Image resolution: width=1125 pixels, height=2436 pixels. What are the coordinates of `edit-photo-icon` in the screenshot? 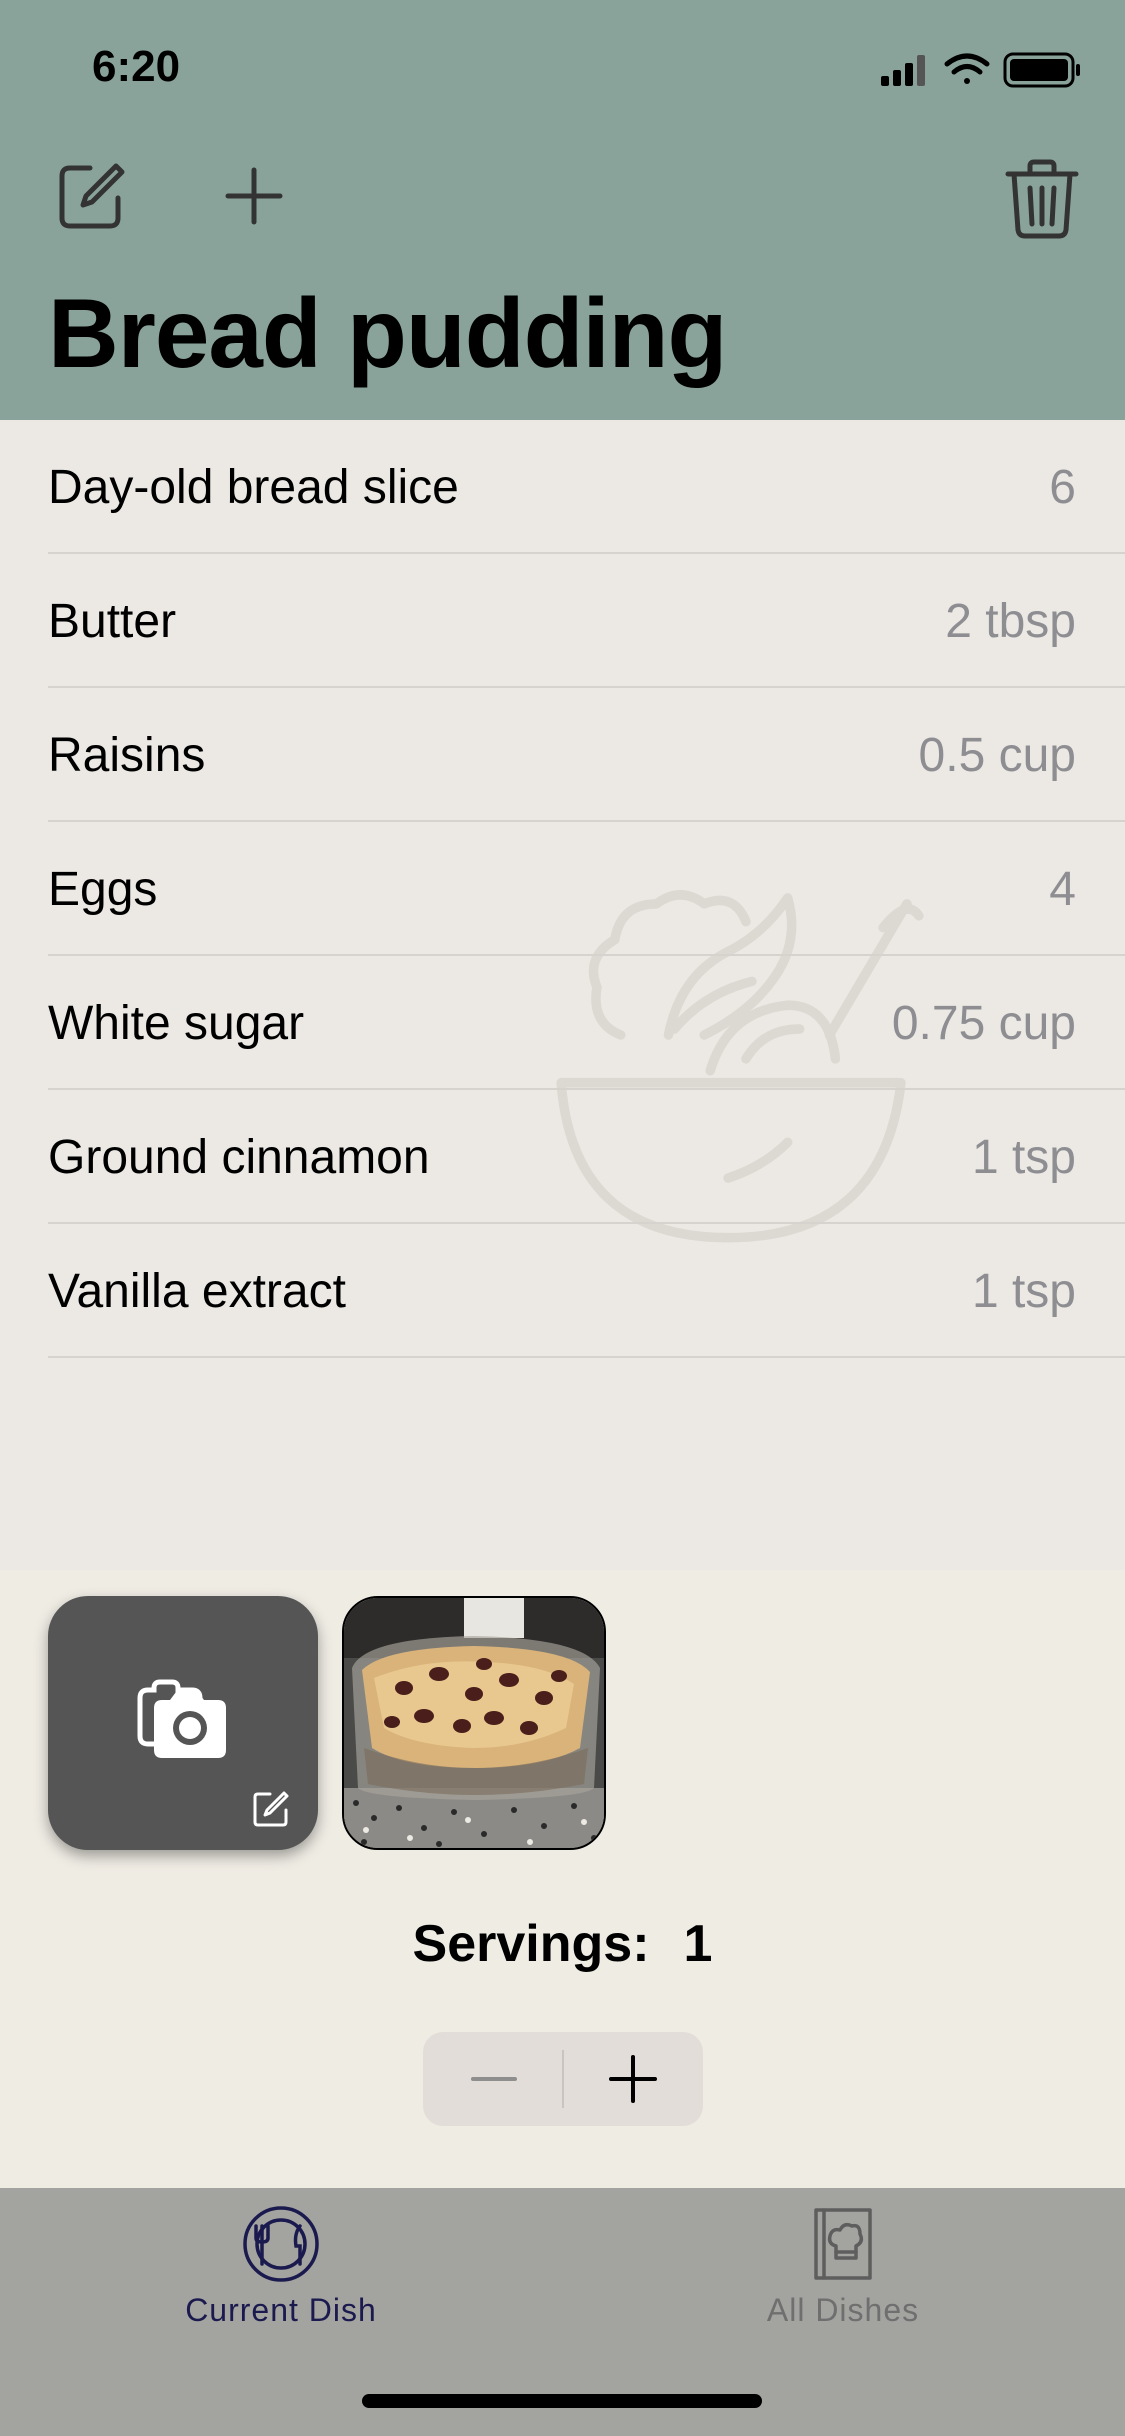 It's located at (271, 1809).